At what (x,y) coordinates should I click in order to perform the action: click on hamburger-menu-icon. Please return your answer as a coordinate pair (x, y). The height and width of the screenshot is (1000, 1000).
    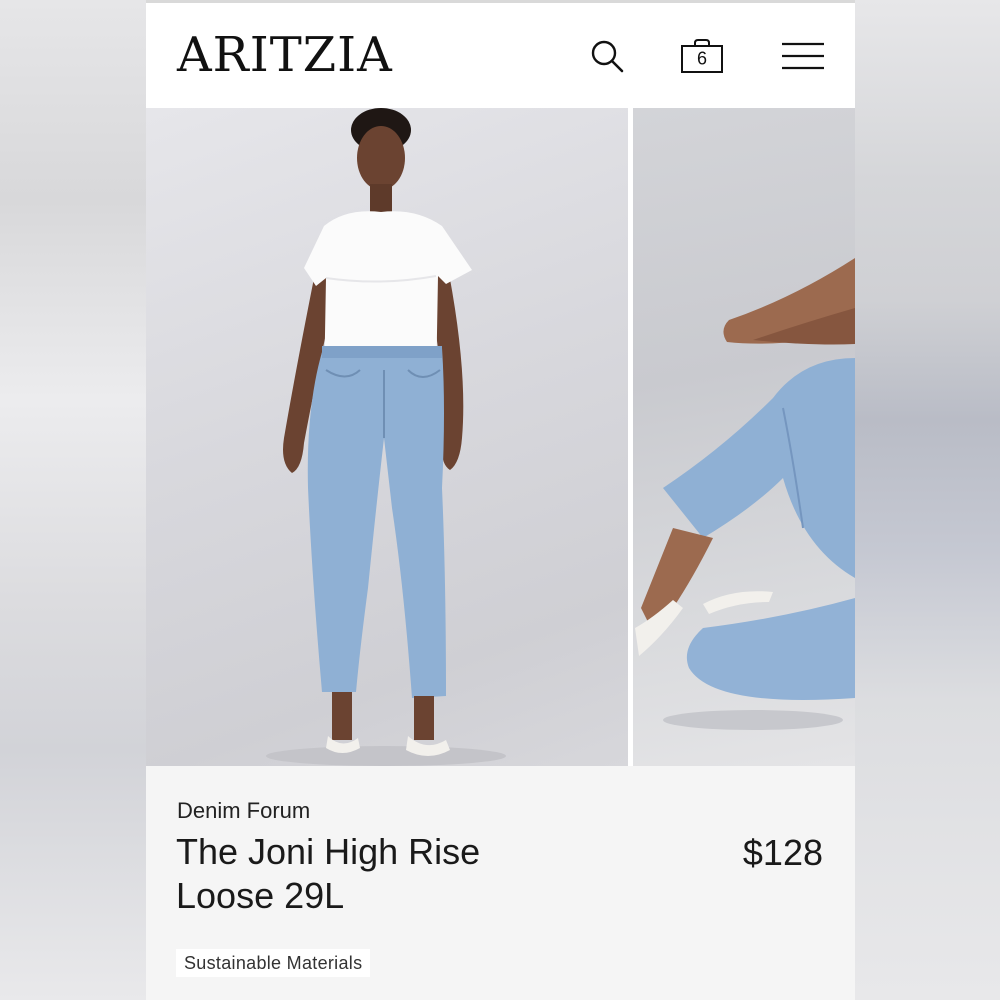
    Looking at the image, I should click on (803, 56).